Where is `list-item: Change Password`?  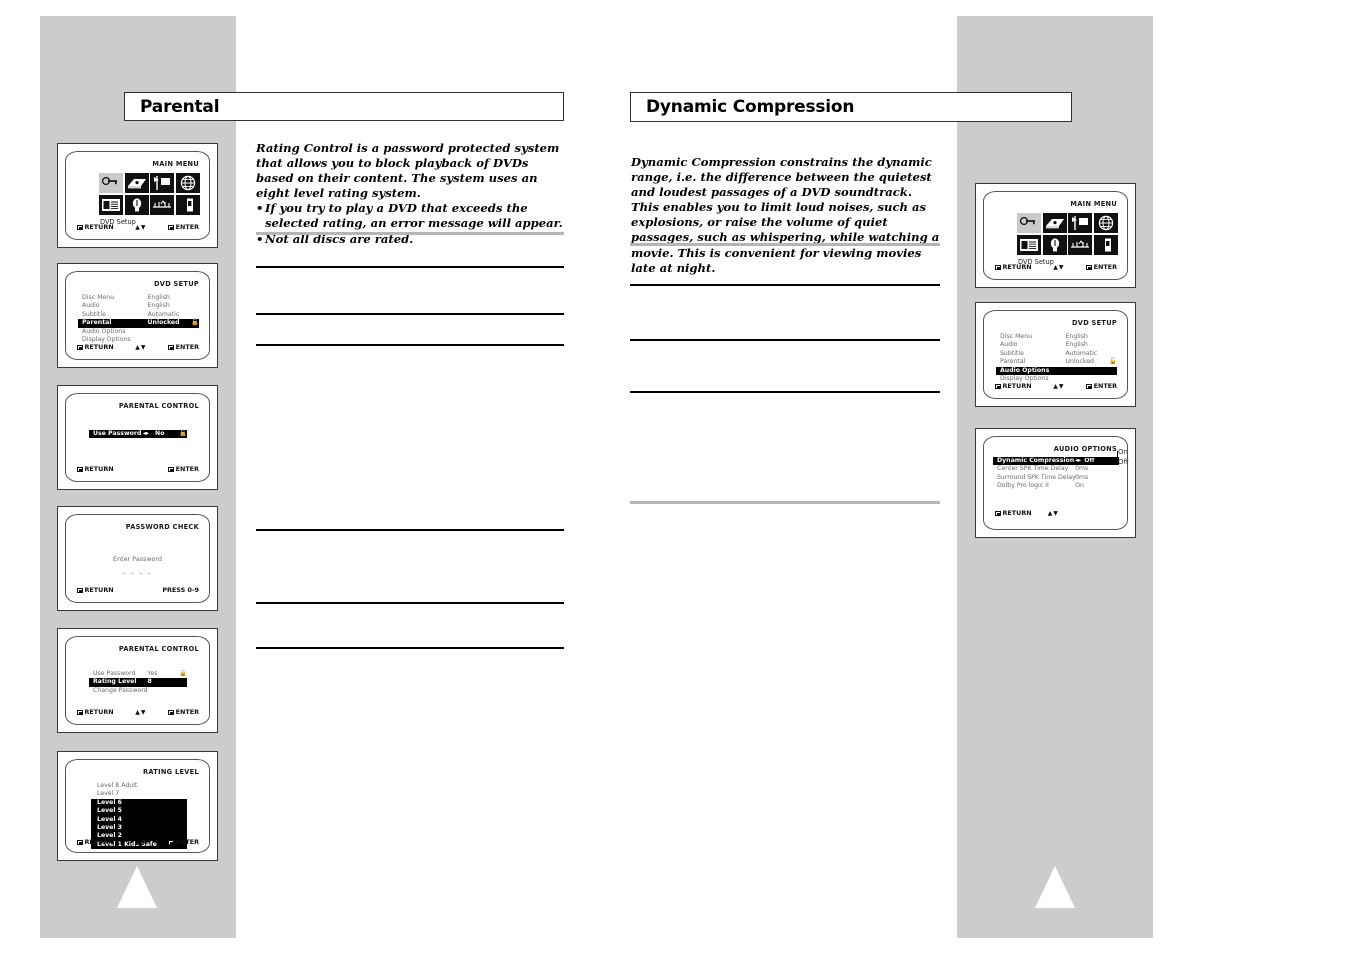
list-item: Change Password is located at coordinates (140, 691).